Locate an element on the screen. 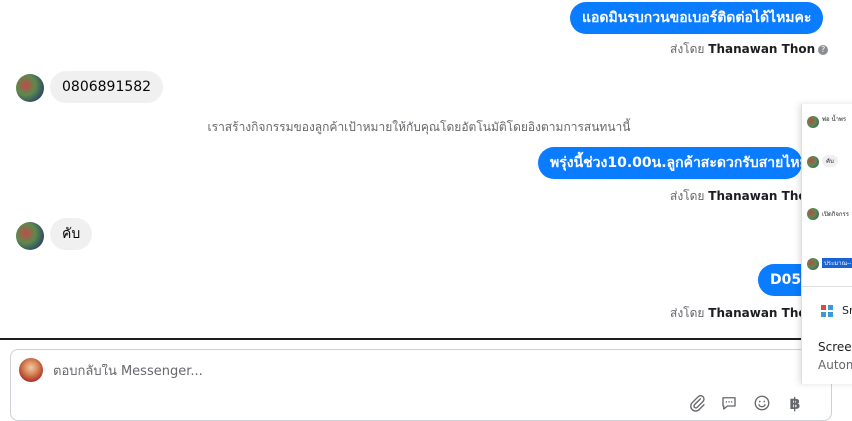 This screenshot has width=852, height=421. paperclip-icon is located at coordinates (697, 404).